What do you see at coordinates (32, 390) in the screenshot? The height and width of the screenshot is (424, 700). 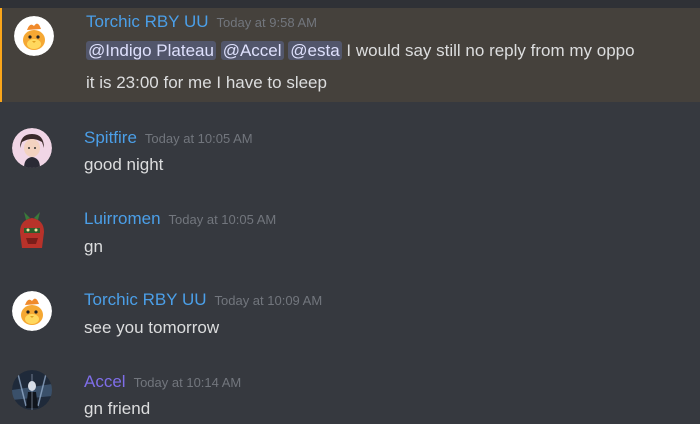 I see `dark-figure-avatar` at bounding box center [32, 390].